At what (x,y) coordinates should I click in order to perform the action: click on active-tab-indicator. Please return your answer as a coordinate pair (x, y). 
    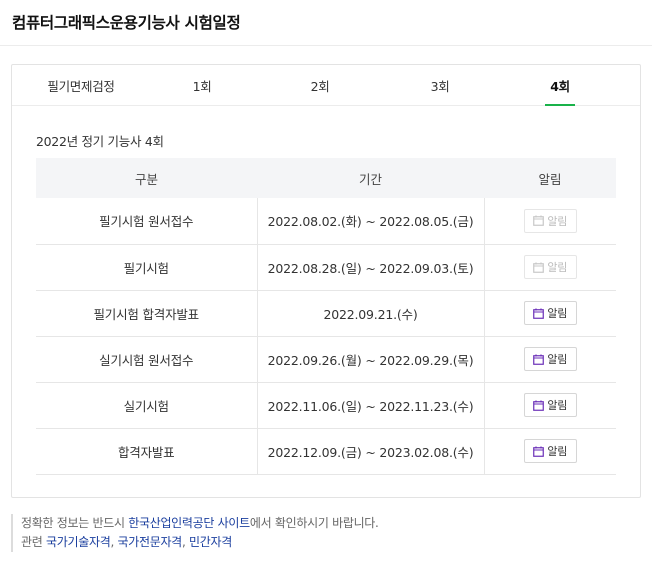
    Looking at the image, I should click on (560, 105).